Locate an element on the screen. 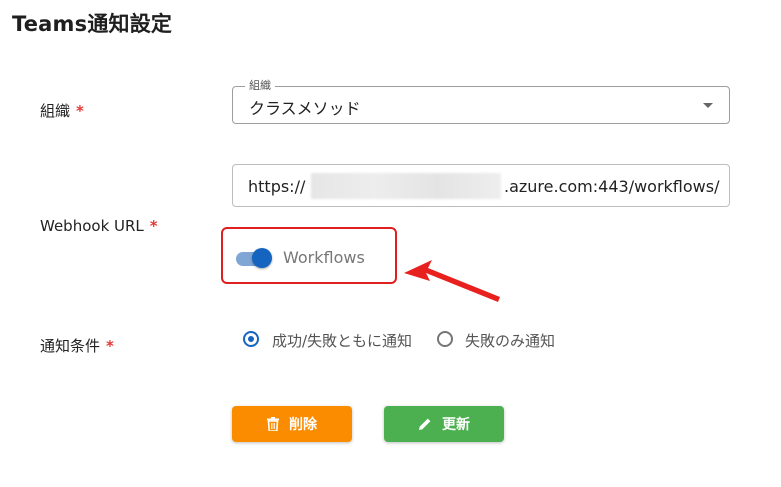 The height and width of the screenshot is (487, 781). notify-condition-label-text: 通知条件 is located at coordinates (70, 346).